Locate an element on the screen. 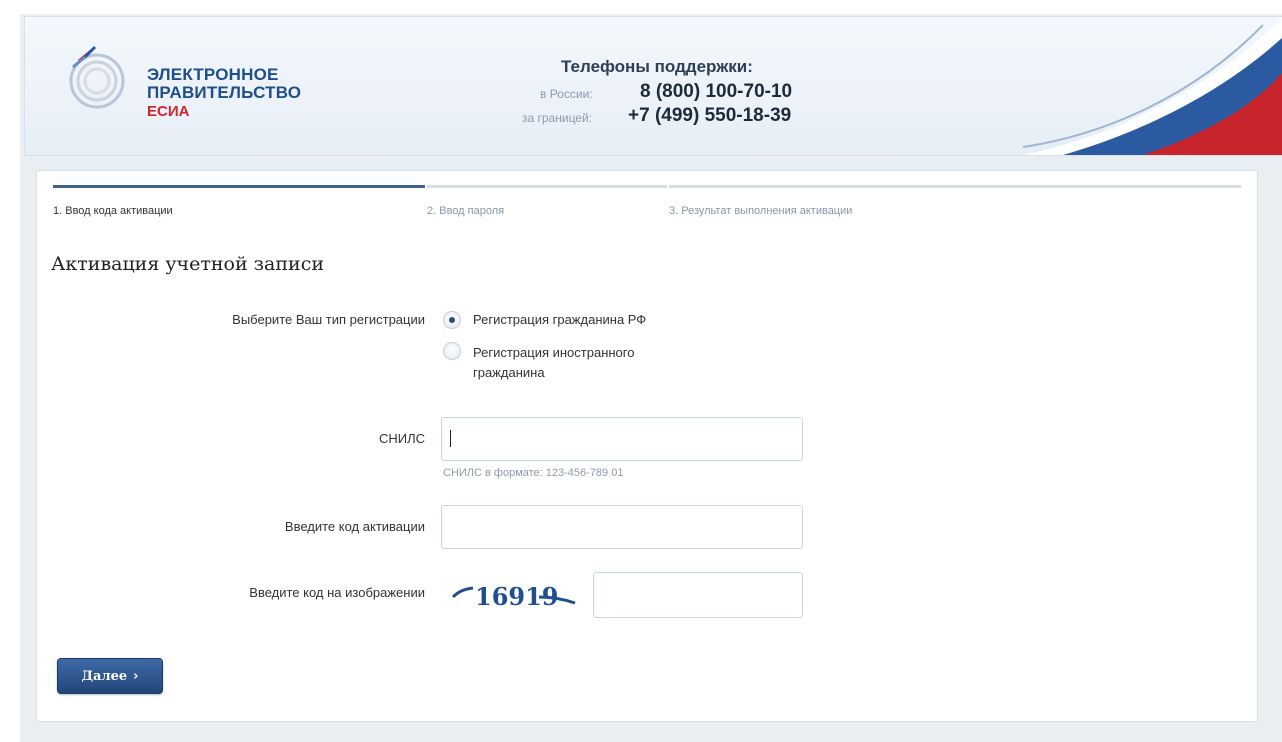  abroad-phone: +7 (499) 550-18-39 is located at coordinates (710, 115).